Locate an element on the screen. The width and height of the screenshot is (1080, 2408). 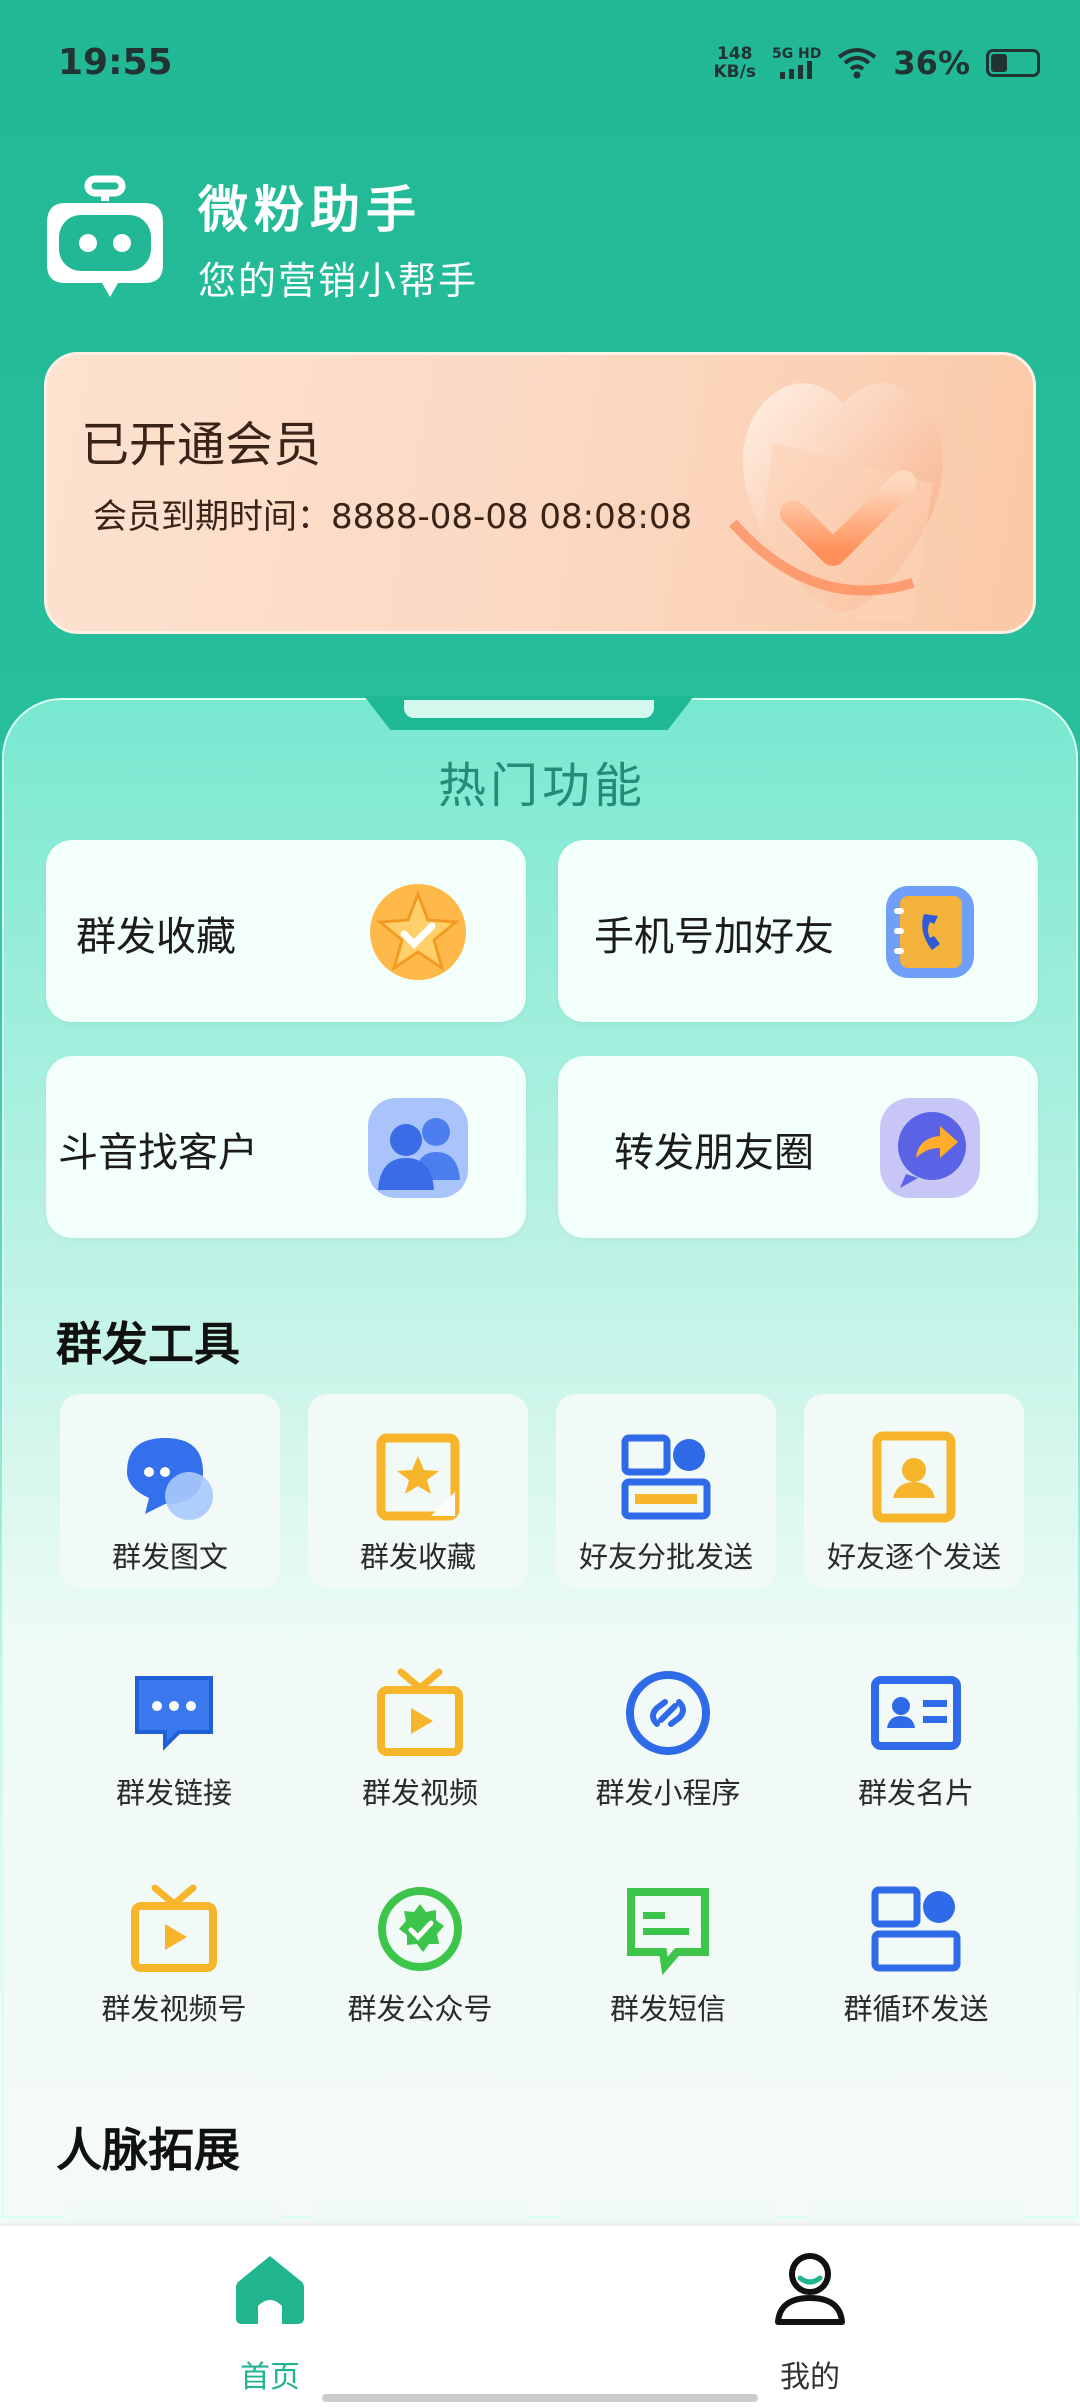
batch-layout-icon is located at coordinates (666, 1477).